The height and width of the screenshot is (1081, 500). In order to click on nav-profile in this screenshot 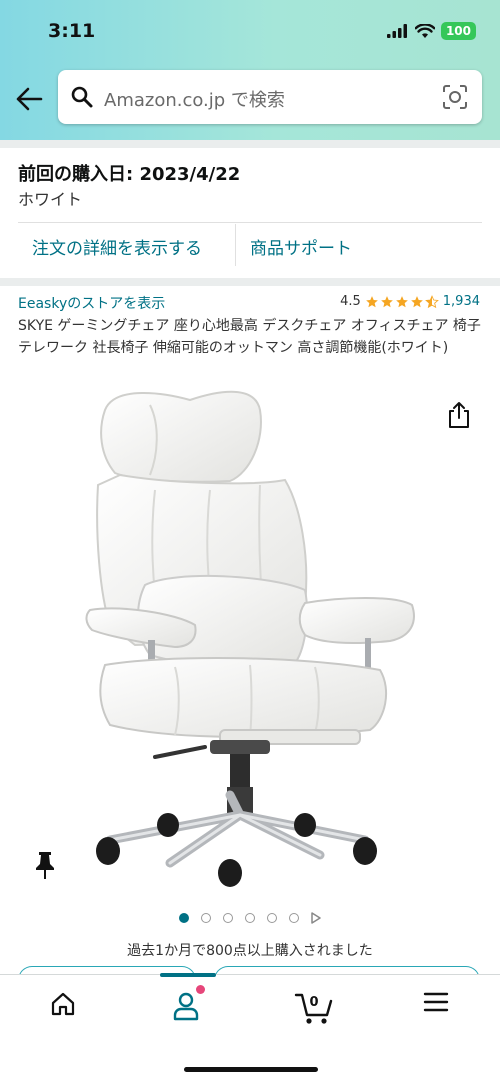, I will do `click(186, 1009)`.